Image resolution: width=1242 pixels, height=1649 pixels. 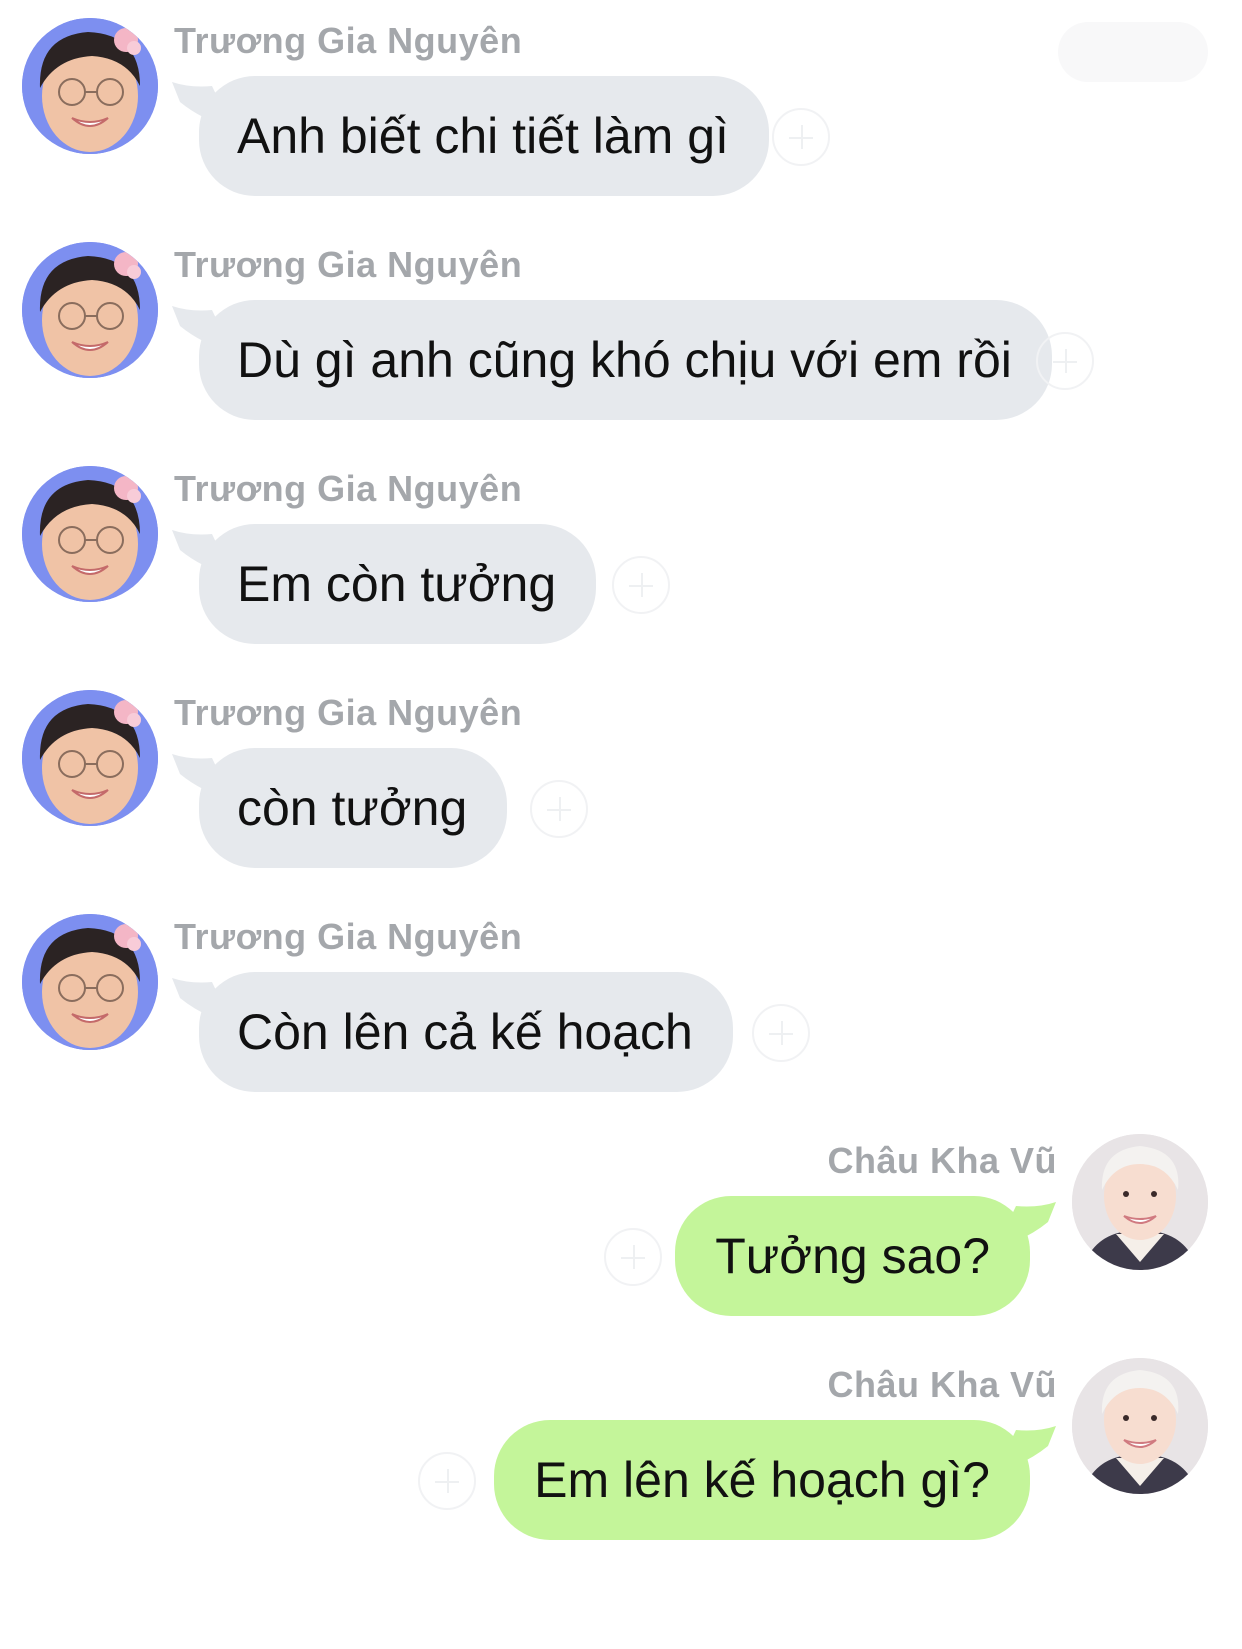 I want to click on message-row: Châu Kha Vũ Em lên kế hoạch gì?, so click(x=621, y=1460).